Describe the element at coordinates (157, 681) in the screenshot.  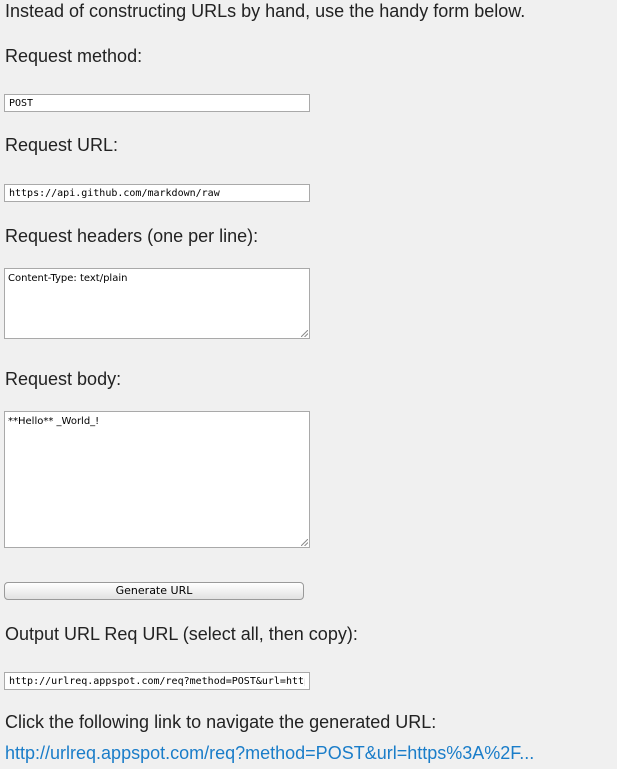
I see `output-url-input` at that location.